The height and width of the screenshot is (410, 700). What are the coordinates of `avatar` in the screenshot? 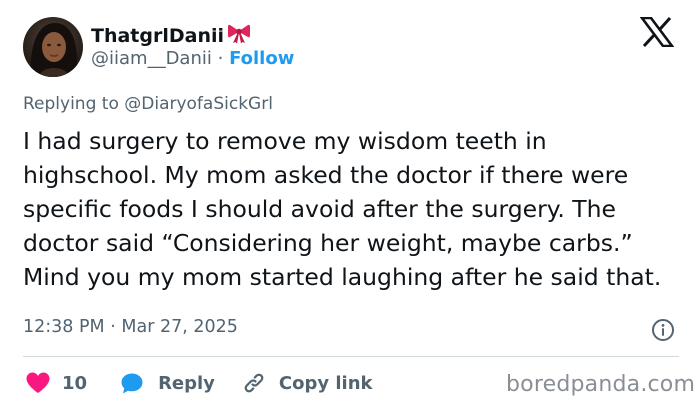 It's located at (53, 47).